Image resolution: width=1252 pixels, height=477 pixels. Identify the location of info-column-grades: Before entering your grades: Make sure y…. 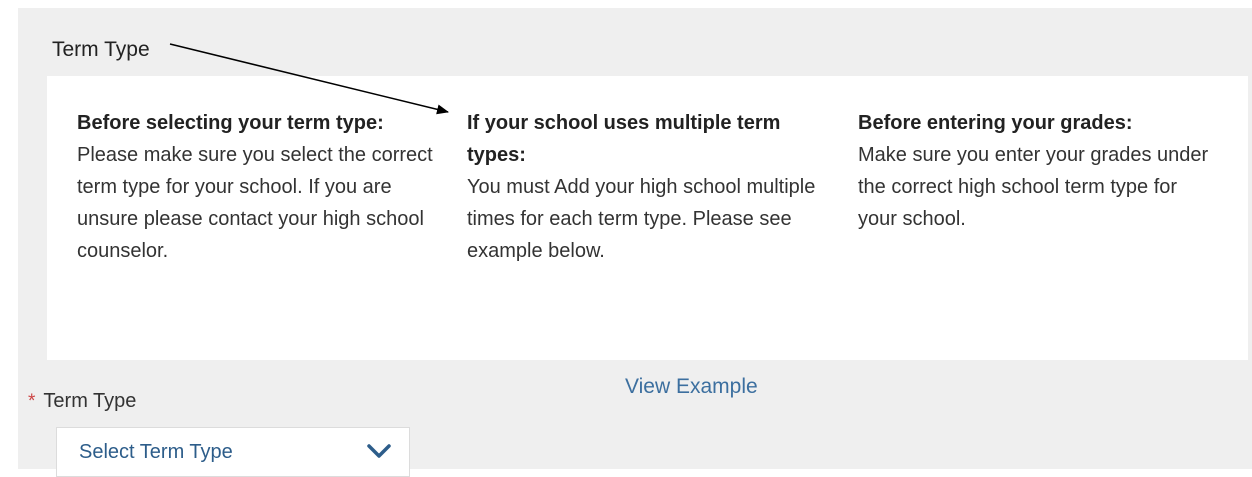
(1038, 171).